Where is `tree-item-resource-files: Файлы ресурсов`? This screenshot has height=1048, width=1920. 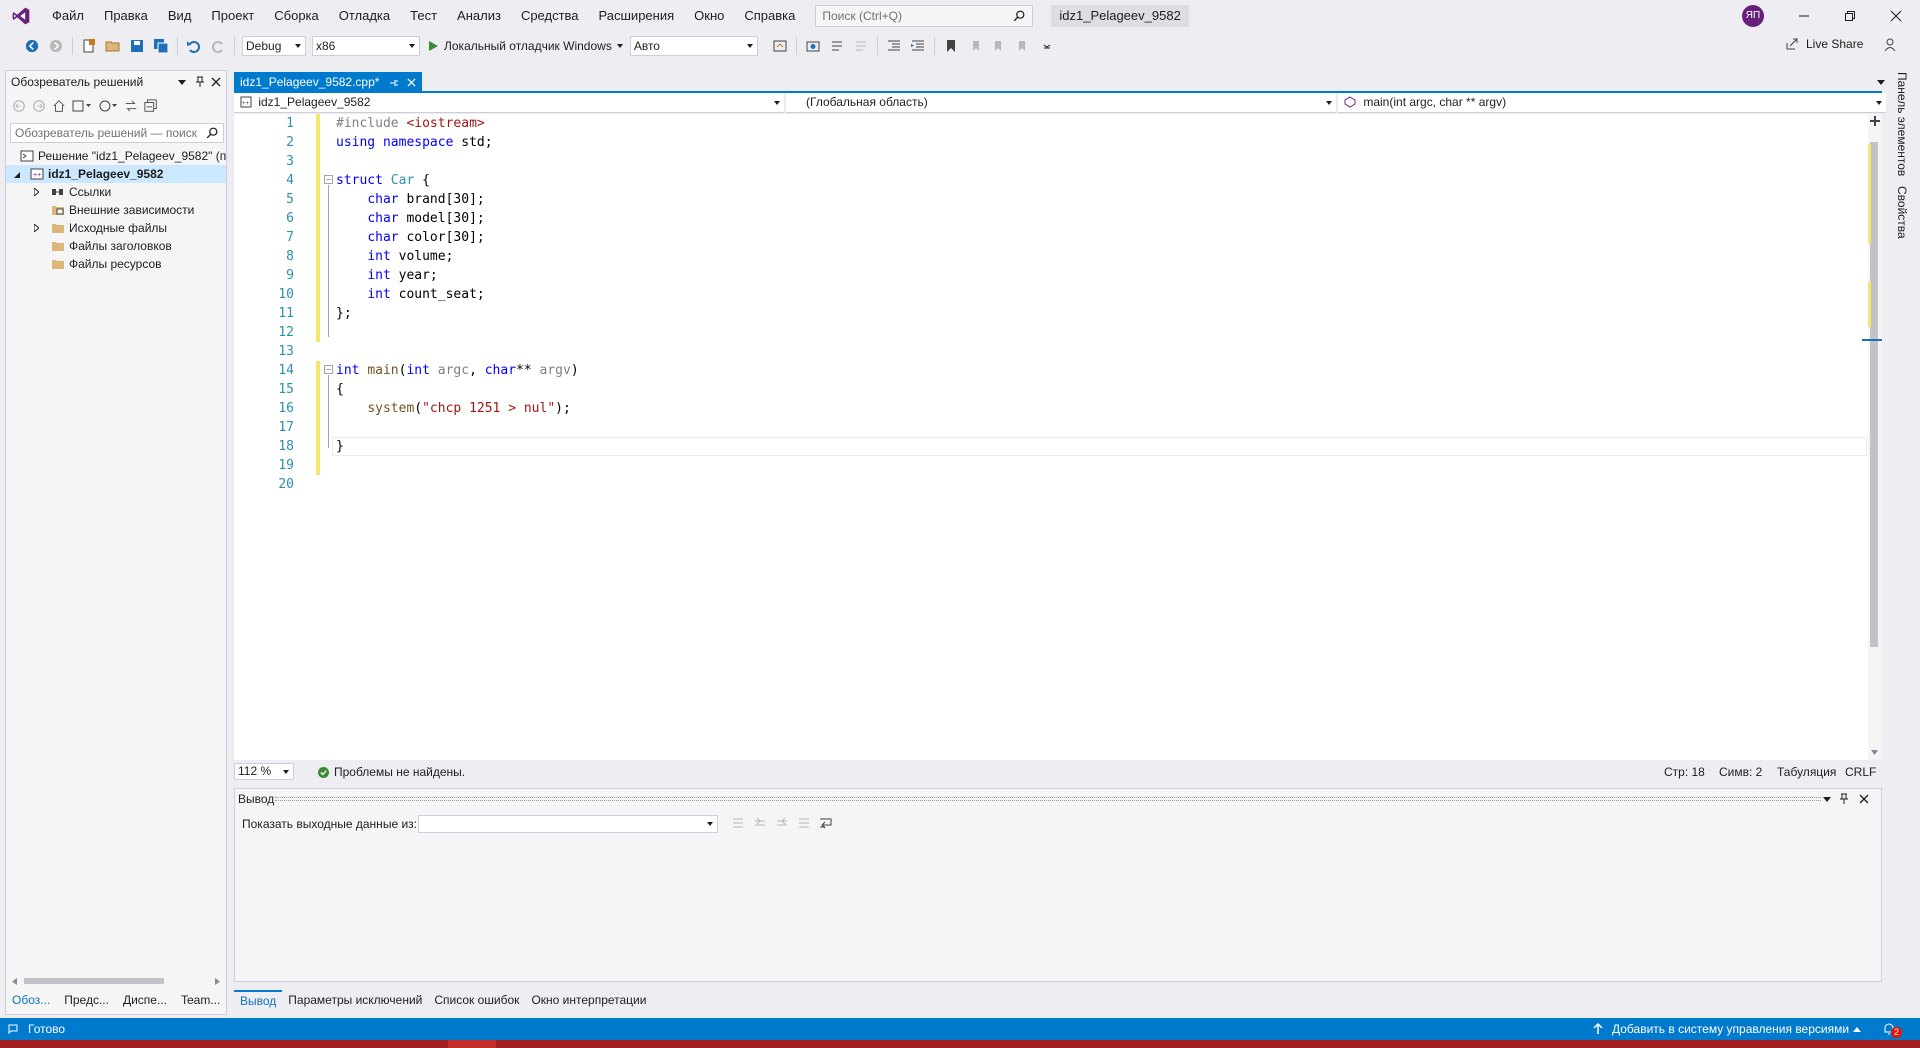
tree-item-resource-files: Файлы ресурсов is located at coordinates (116, 264).